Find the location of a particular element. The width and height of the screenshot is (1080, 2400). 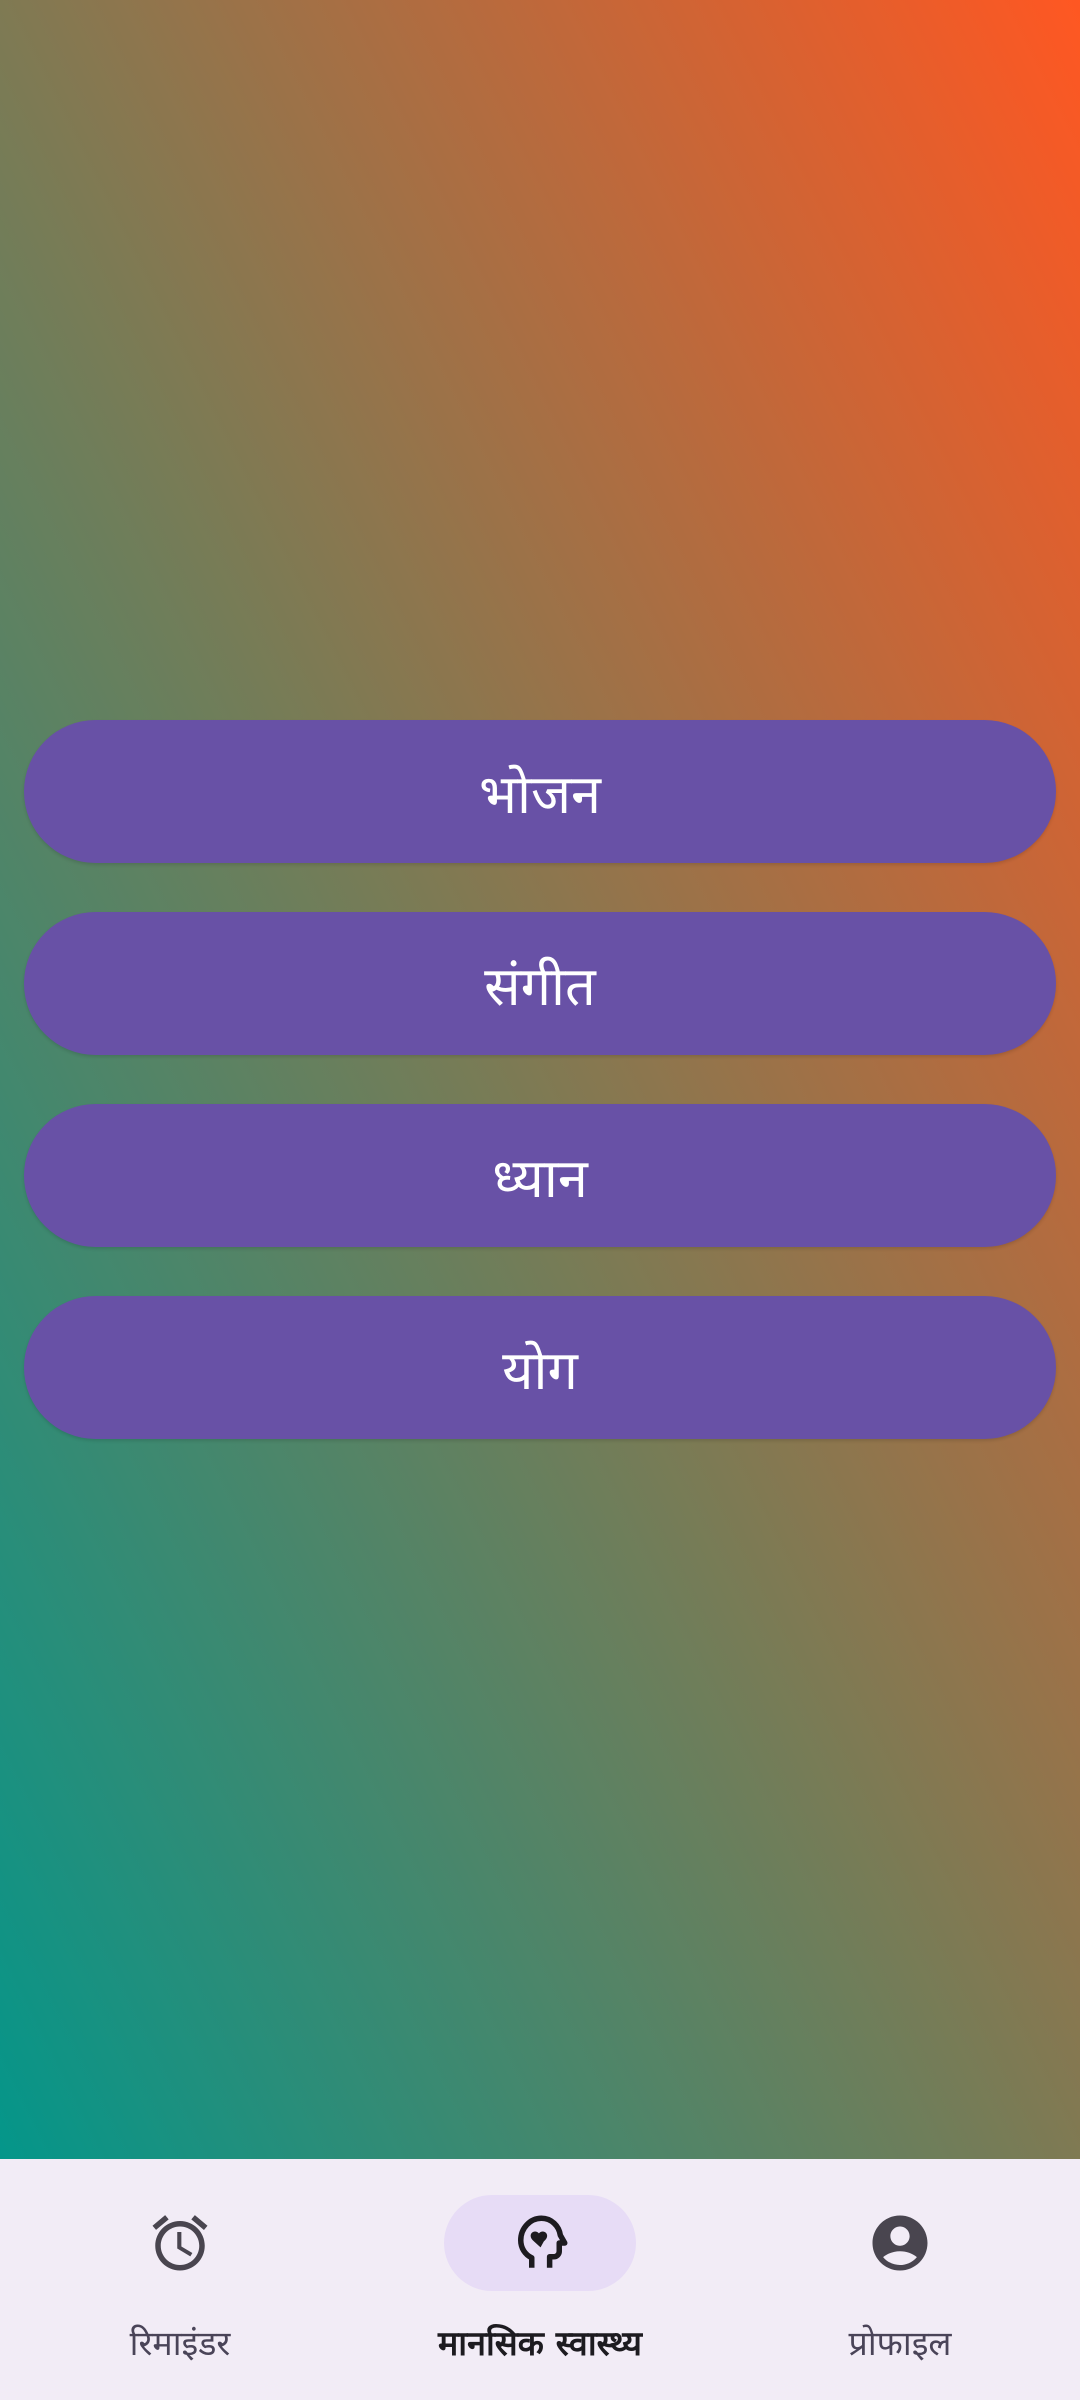

alarm-clock-icon is located at coordinates (180, 2243).